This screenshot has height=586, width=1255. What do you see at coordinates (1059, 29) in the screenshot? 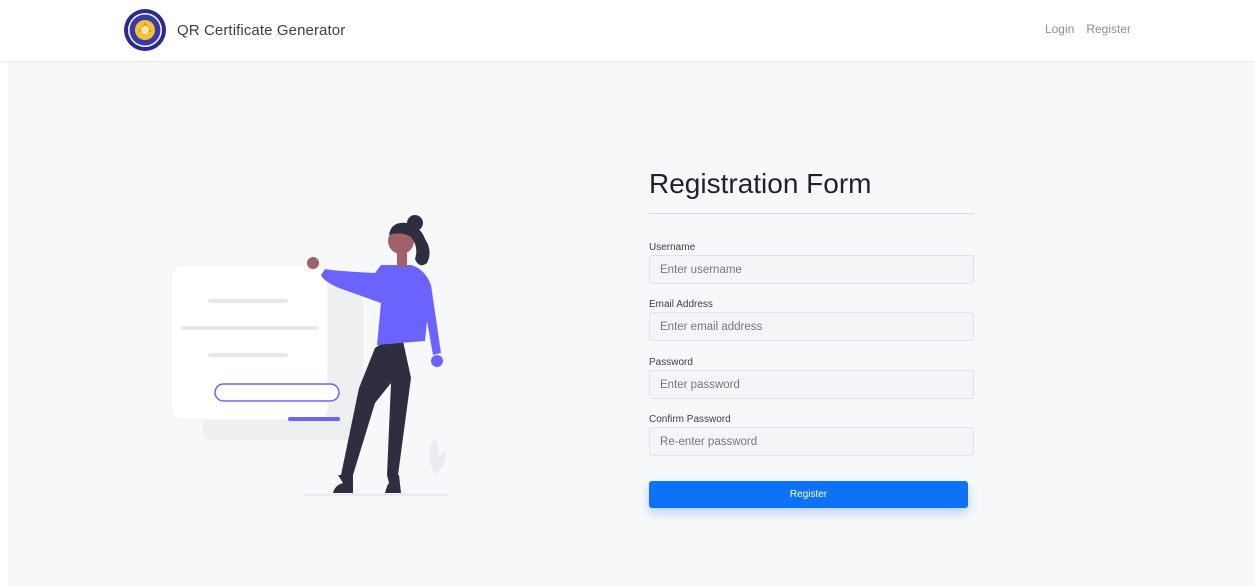
I see `nav-login-link: Login` at bounding box center [1059, 29].